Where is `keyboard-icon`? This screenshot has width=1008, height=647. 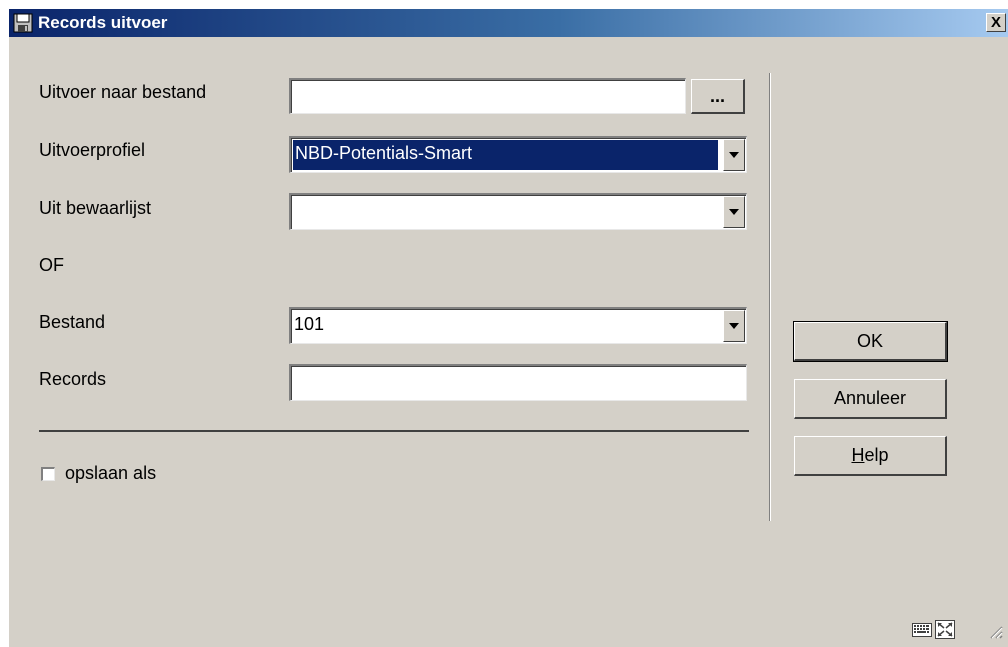
keyboard-icon is located at coordinates (922, 630).